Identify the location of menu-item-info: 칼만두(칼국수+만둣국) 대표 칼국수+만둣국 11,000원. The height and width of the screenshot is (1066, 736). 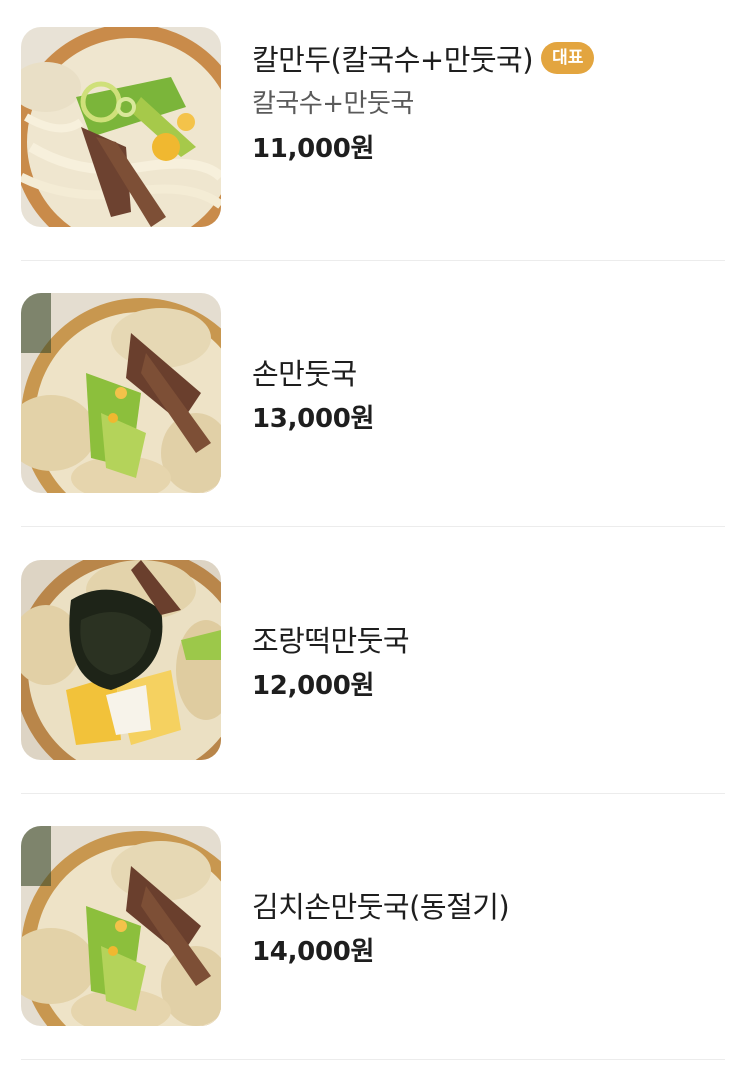
(488, 103).